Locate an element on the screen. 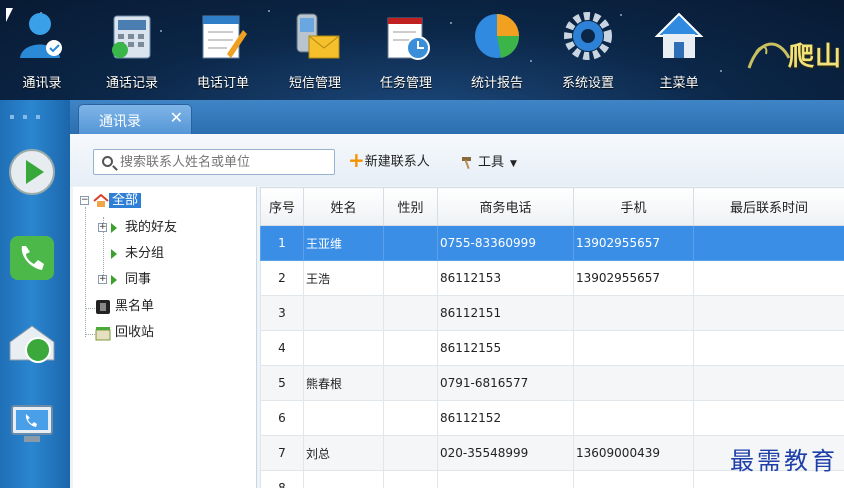 This screenshot has width=844, height=488. envelope-globe-icon is located at coordinates (32, 344).